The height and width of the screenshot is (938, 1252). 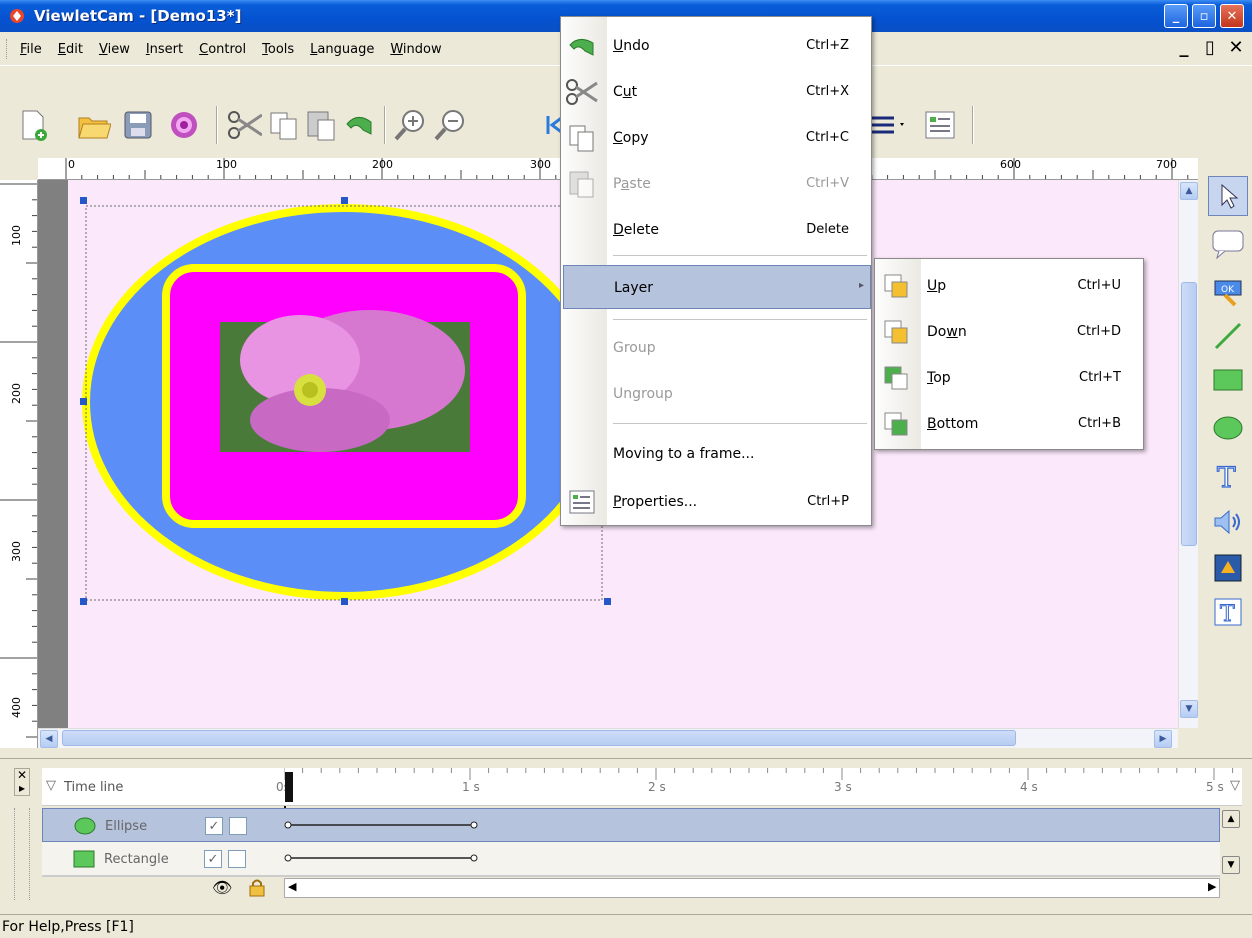 I want to click on menu-item-shortcut: Ctrl+D, so click(x=1098, y=331).